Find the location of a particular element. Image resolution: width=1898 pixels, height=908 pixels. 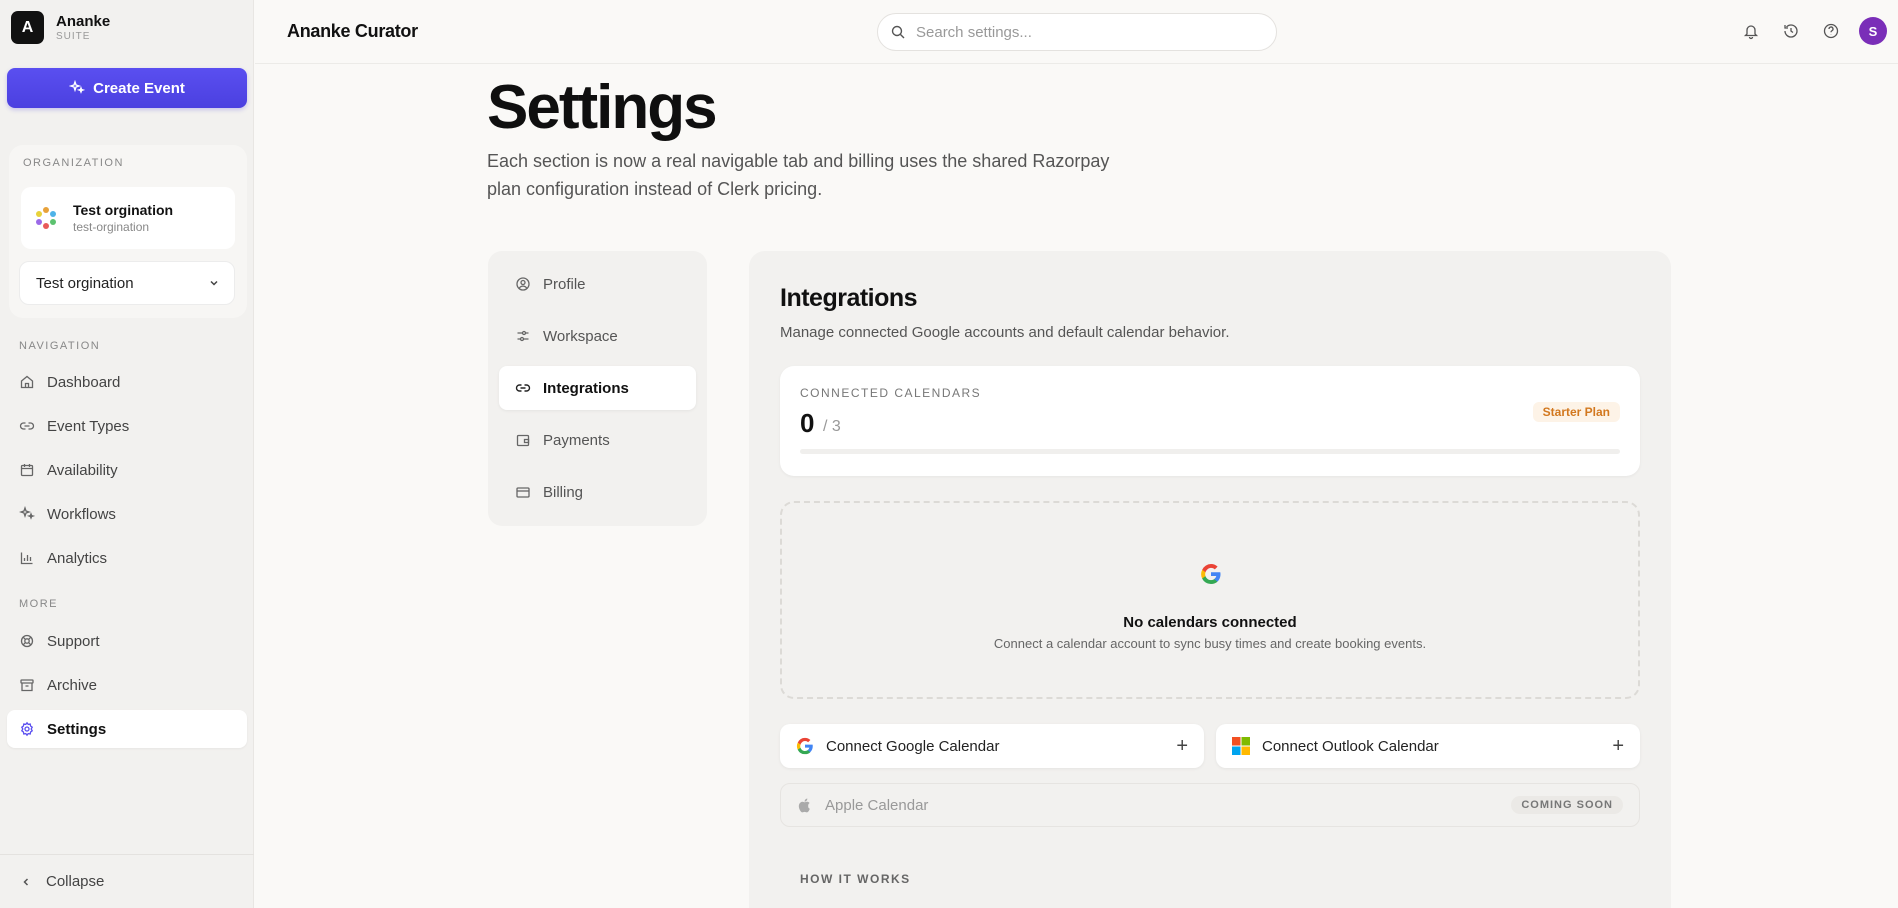

sidebar-item-availability: Availability is located at coordinates (127, 470).